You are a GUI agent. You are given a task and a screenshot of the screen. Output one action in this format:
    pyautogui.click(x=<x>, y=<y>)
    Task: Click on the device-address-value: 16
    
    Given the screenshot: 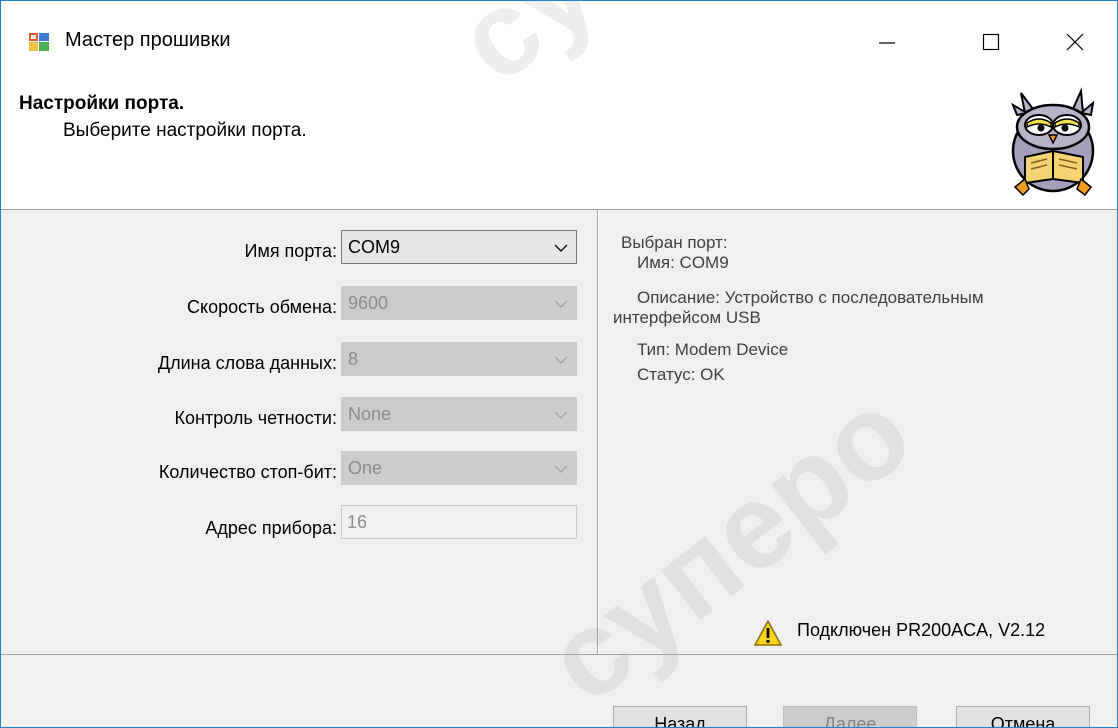 What is the action you would take?
    pyautogui.click(x=357, y=522)
    